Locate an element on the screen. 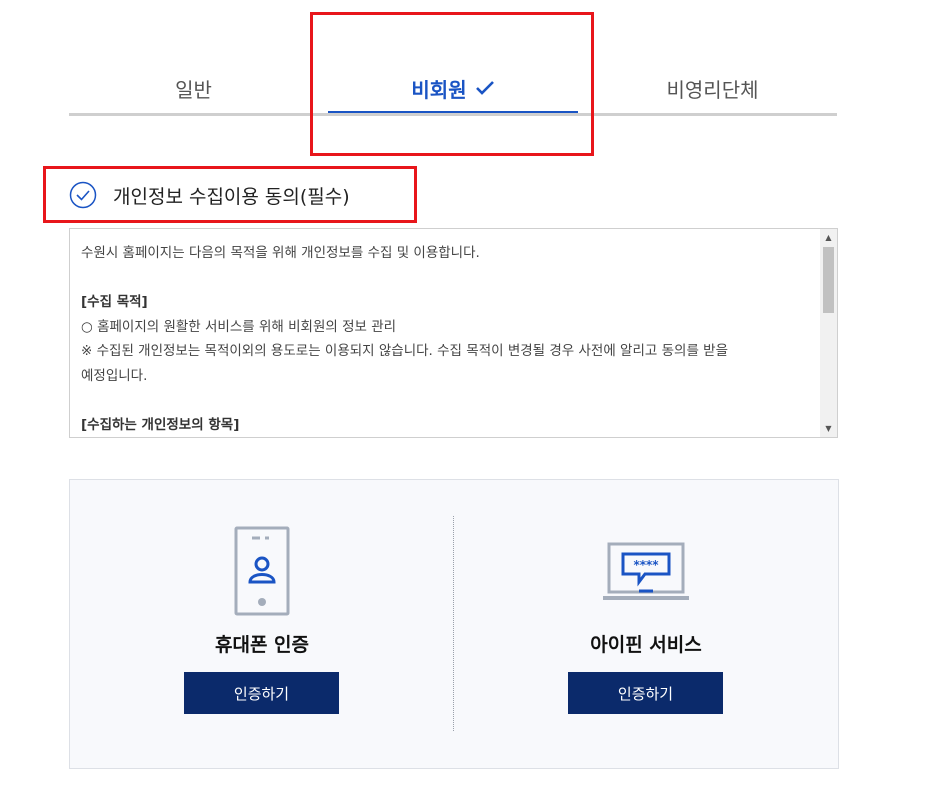  tab-non-member-label: 비회원 is located at coordinates (439, 89).